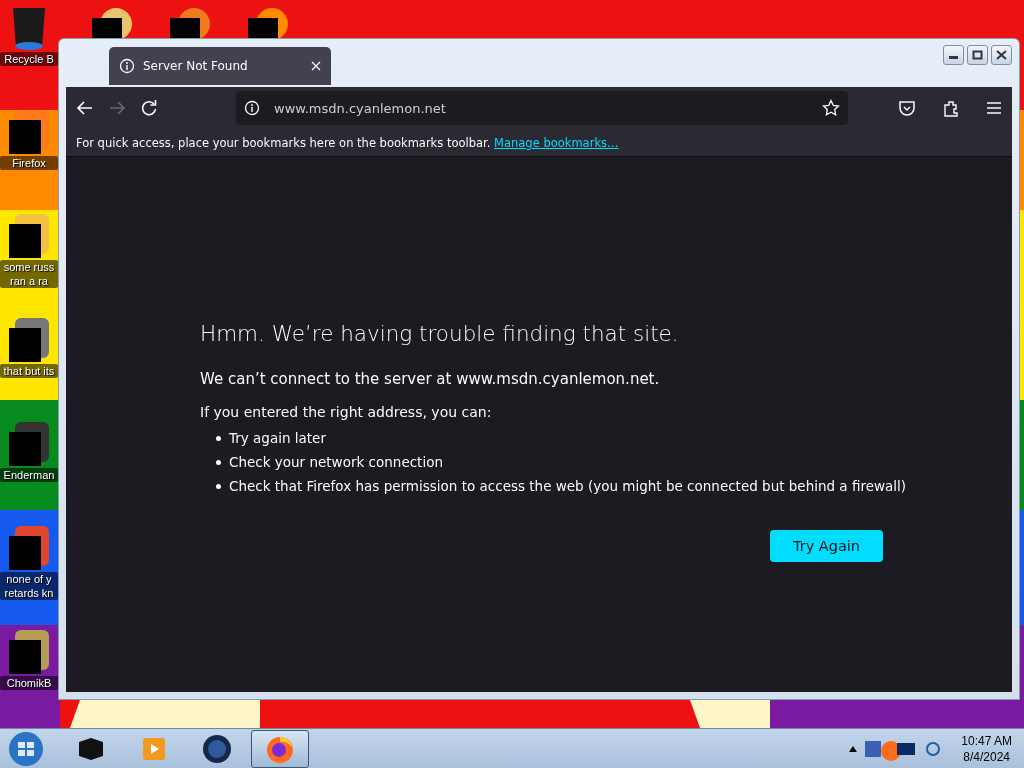  Describe the element at coordinates (29, 683) in the screenshot. I see `icon-label: ChomikB` at that location.